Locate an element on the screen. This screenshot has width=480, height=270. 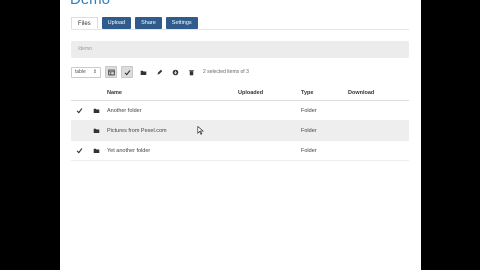
table-view-icon is located at coordinates (111, 72).